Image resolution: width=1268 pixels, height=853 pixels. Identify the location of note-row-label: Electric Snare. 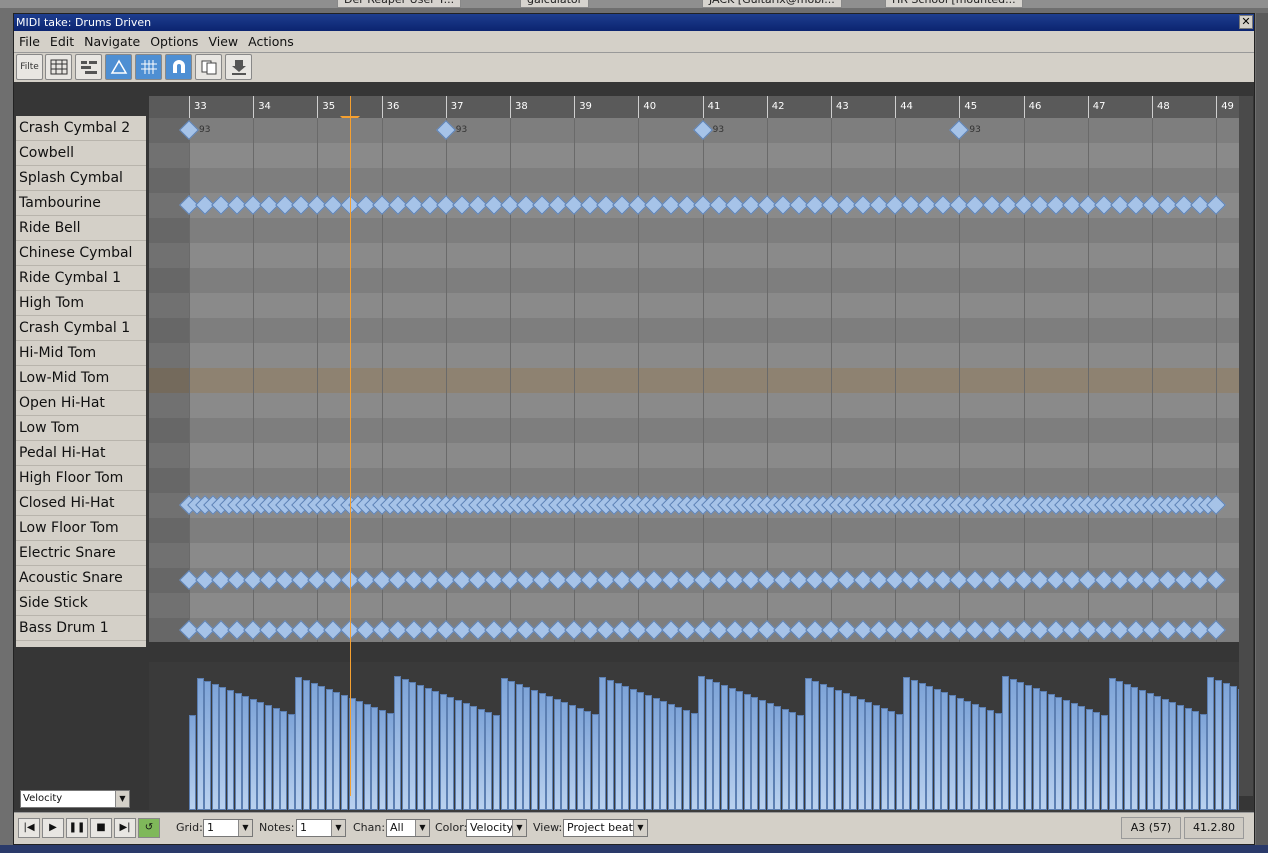
(81, 553).